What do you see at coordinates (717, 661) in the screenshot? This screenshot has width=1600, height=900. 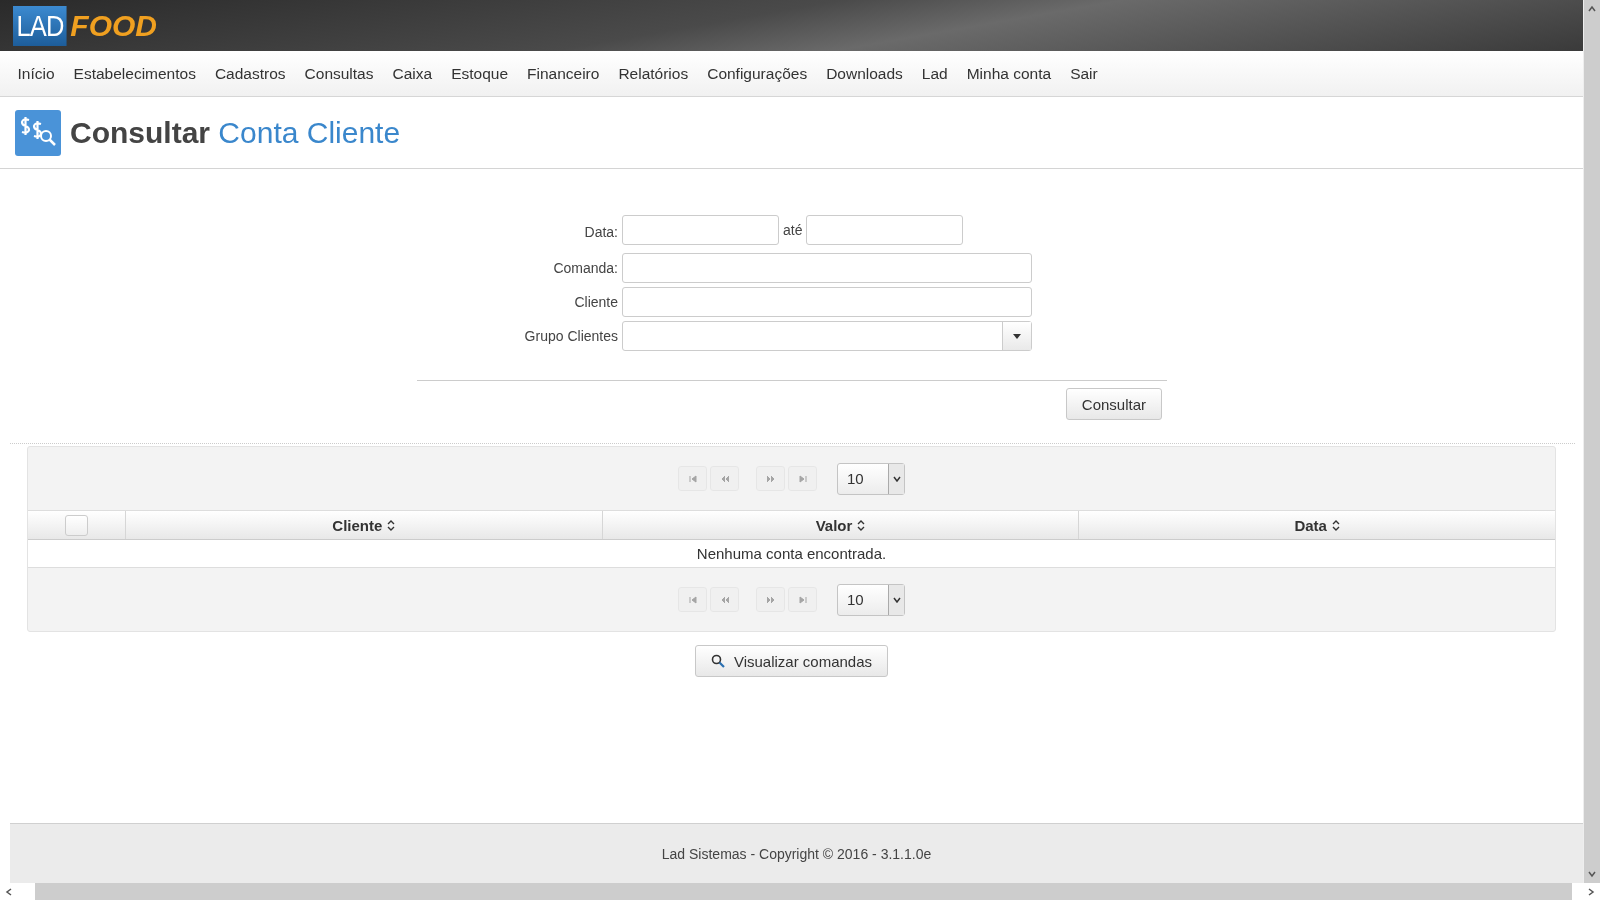 I see `search-icon` at bounding box center [717, 661].